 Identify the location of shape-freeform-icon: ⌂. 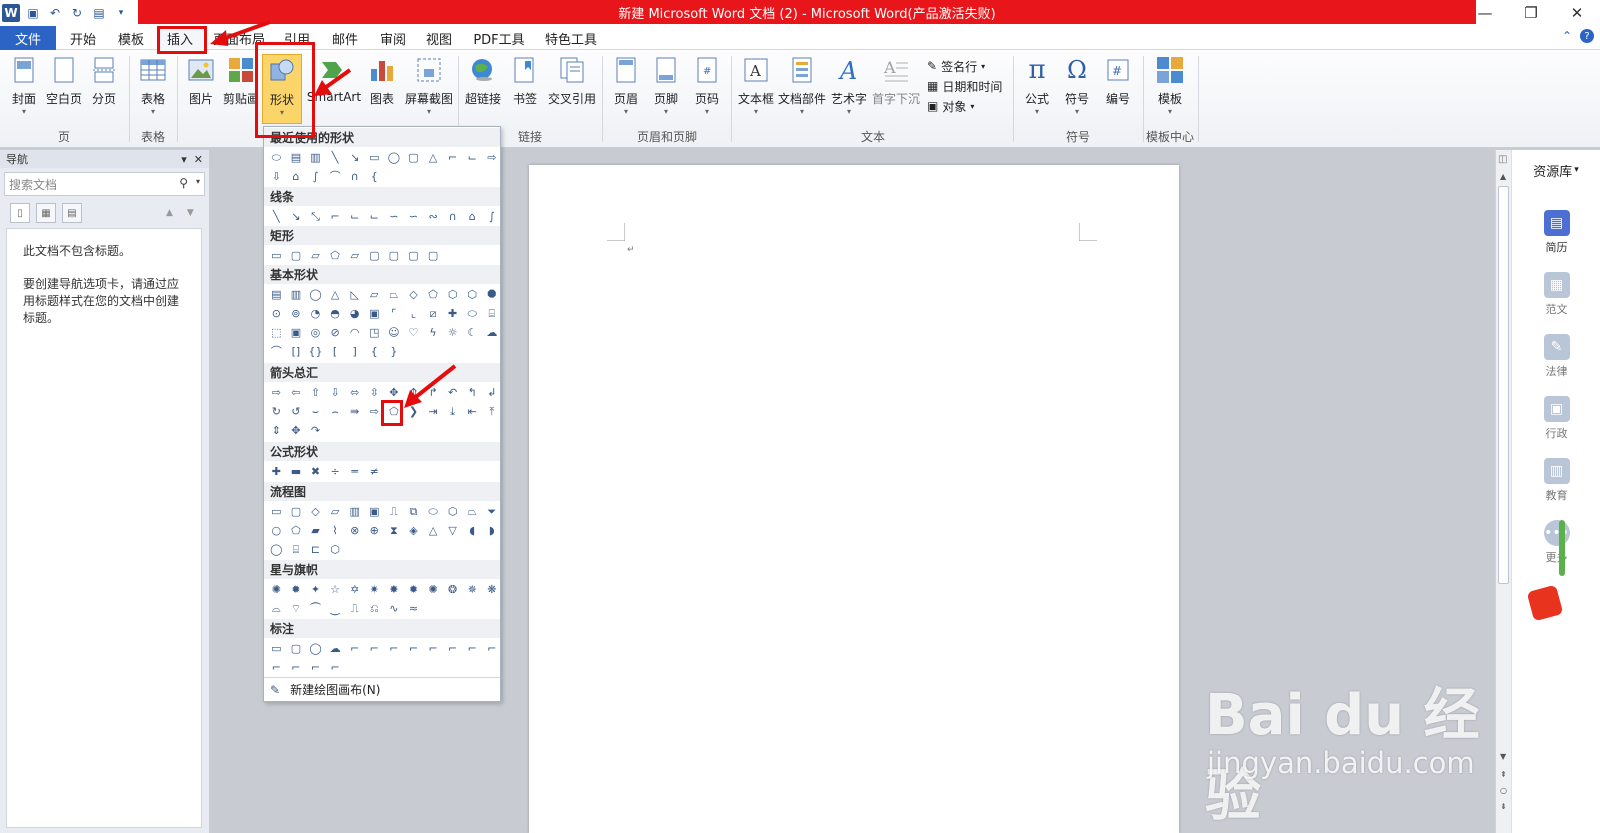
(296, 176).